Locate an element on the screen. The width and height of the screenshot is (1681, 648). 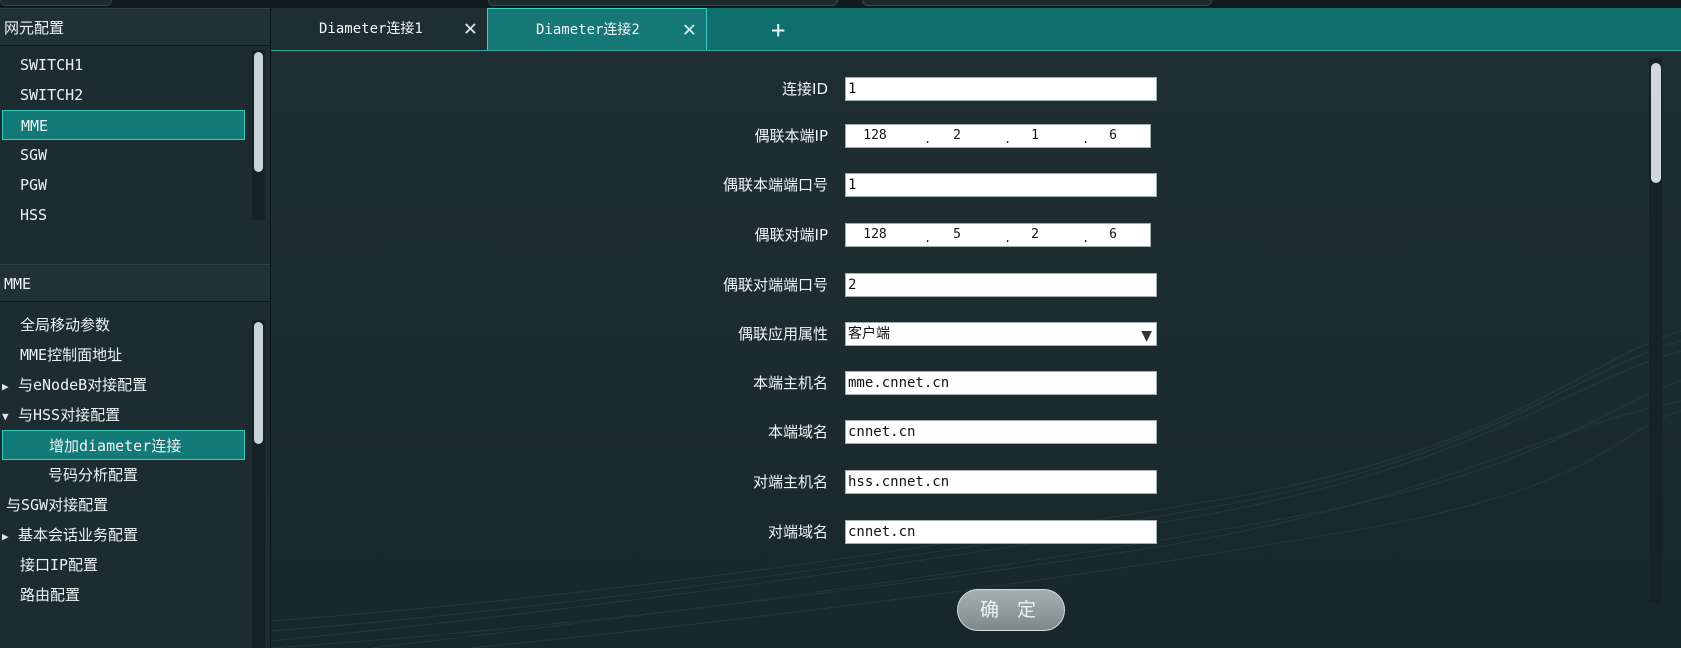
tab-bar: Diameter连接1 ✕ Diameter连接2 ✕ + is located at coordinates (976, 29).